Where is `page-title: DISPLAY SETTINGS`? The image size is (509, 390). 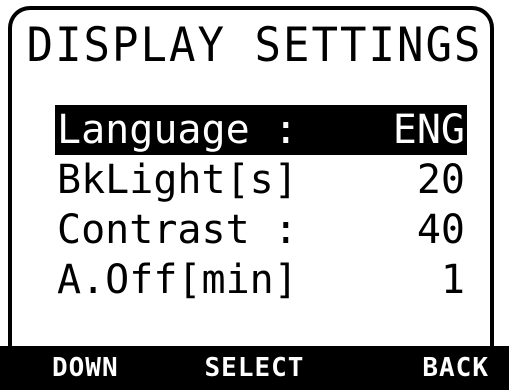
page-title: DISPLAY SETTINGS is located at coordinates (254, 45).